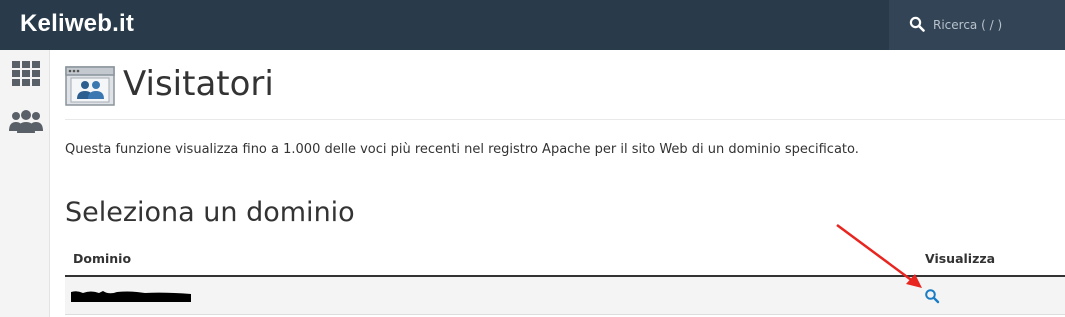 The image size is (1065, 317). Describe the element at coordinates (26, 73) in the screenshot. I see `apps-grid-icon` at that location.